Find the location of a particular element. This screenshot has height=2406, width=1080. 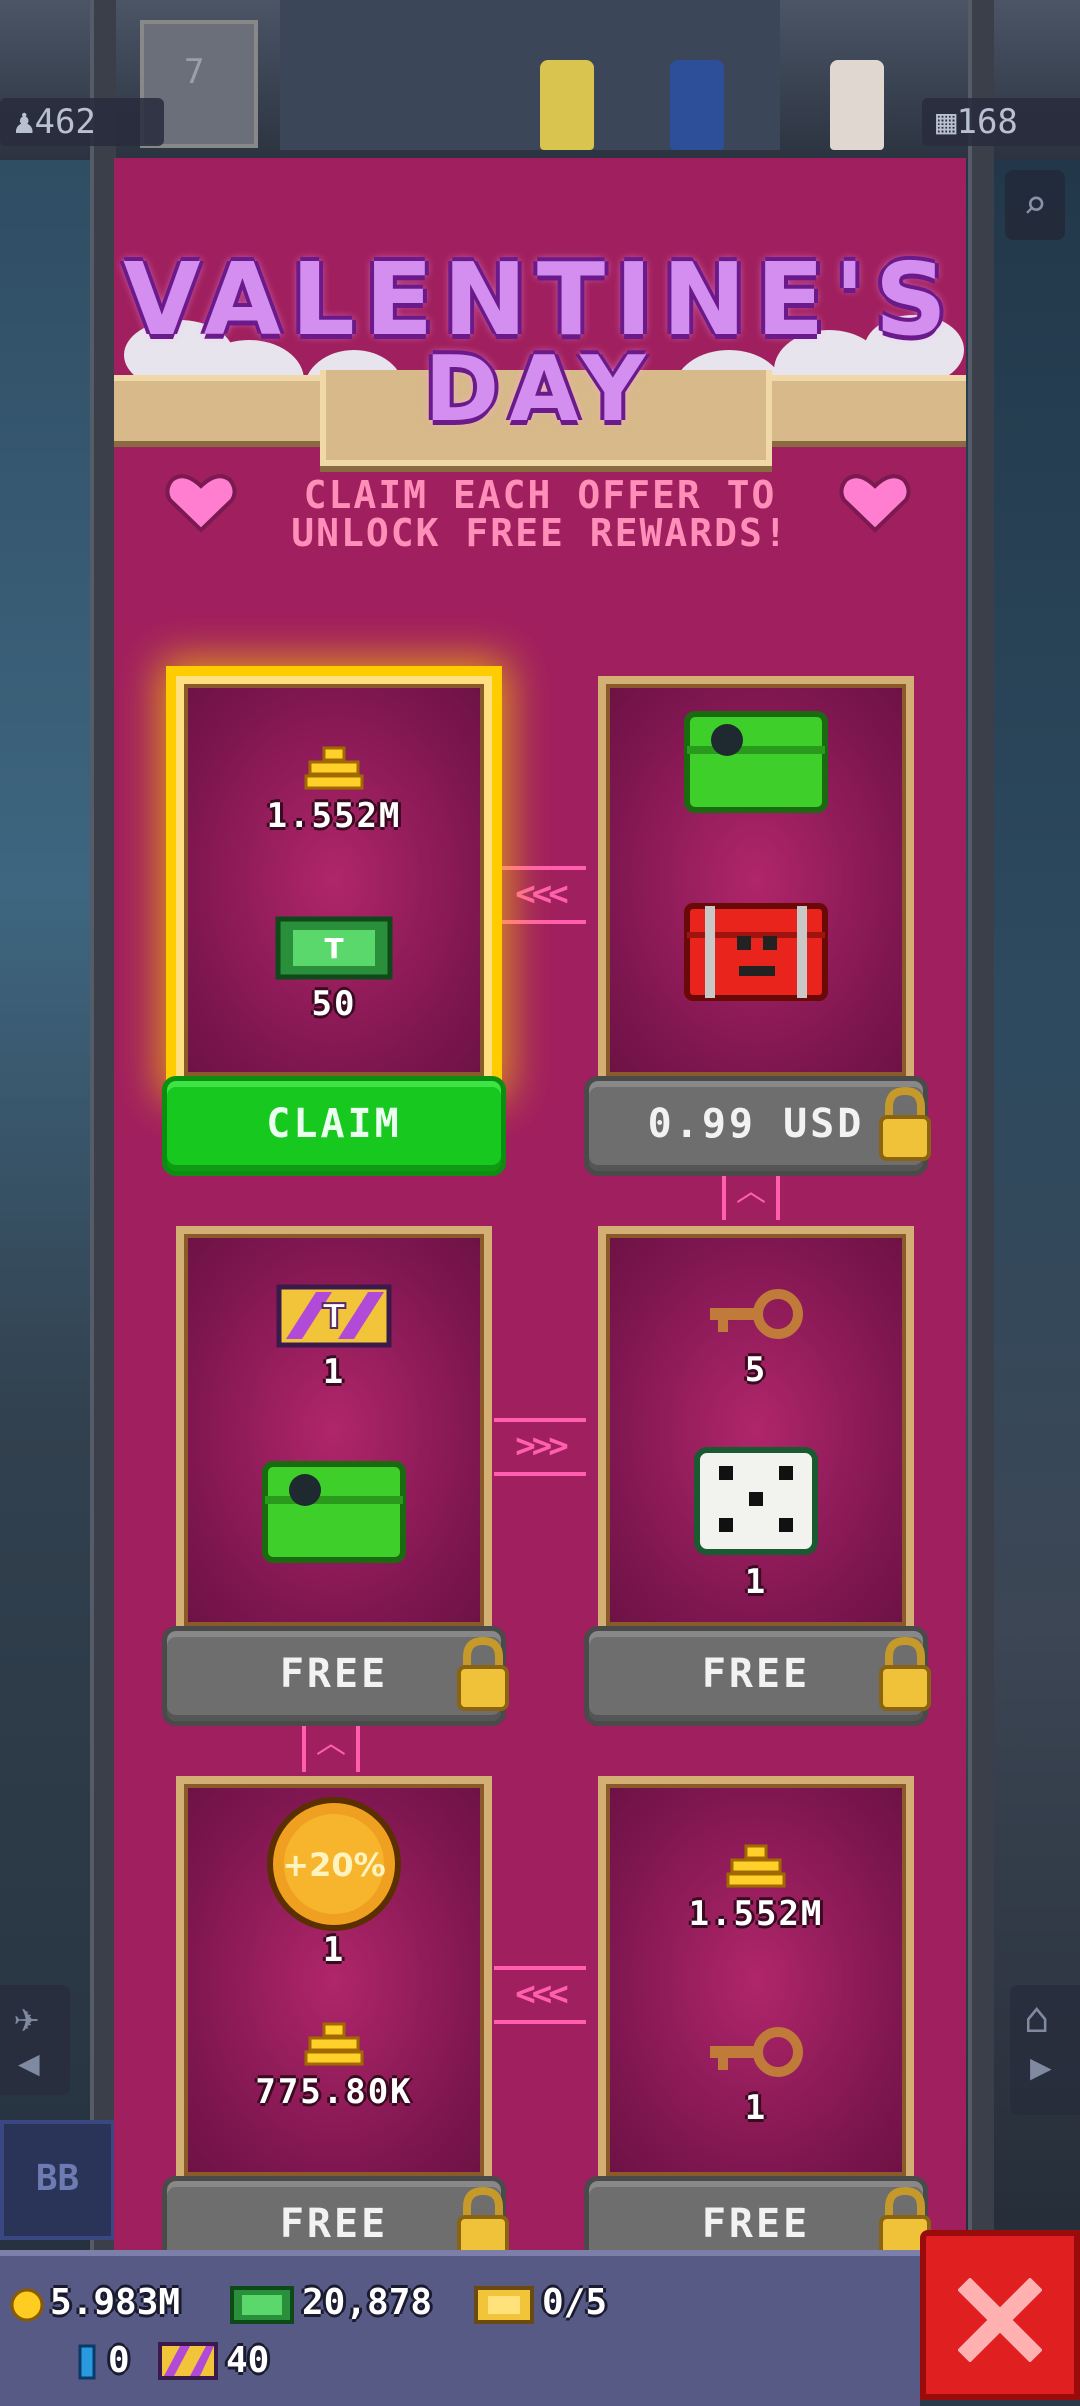

price-label: 0.99 USD is located at coordinates (756, 1124).